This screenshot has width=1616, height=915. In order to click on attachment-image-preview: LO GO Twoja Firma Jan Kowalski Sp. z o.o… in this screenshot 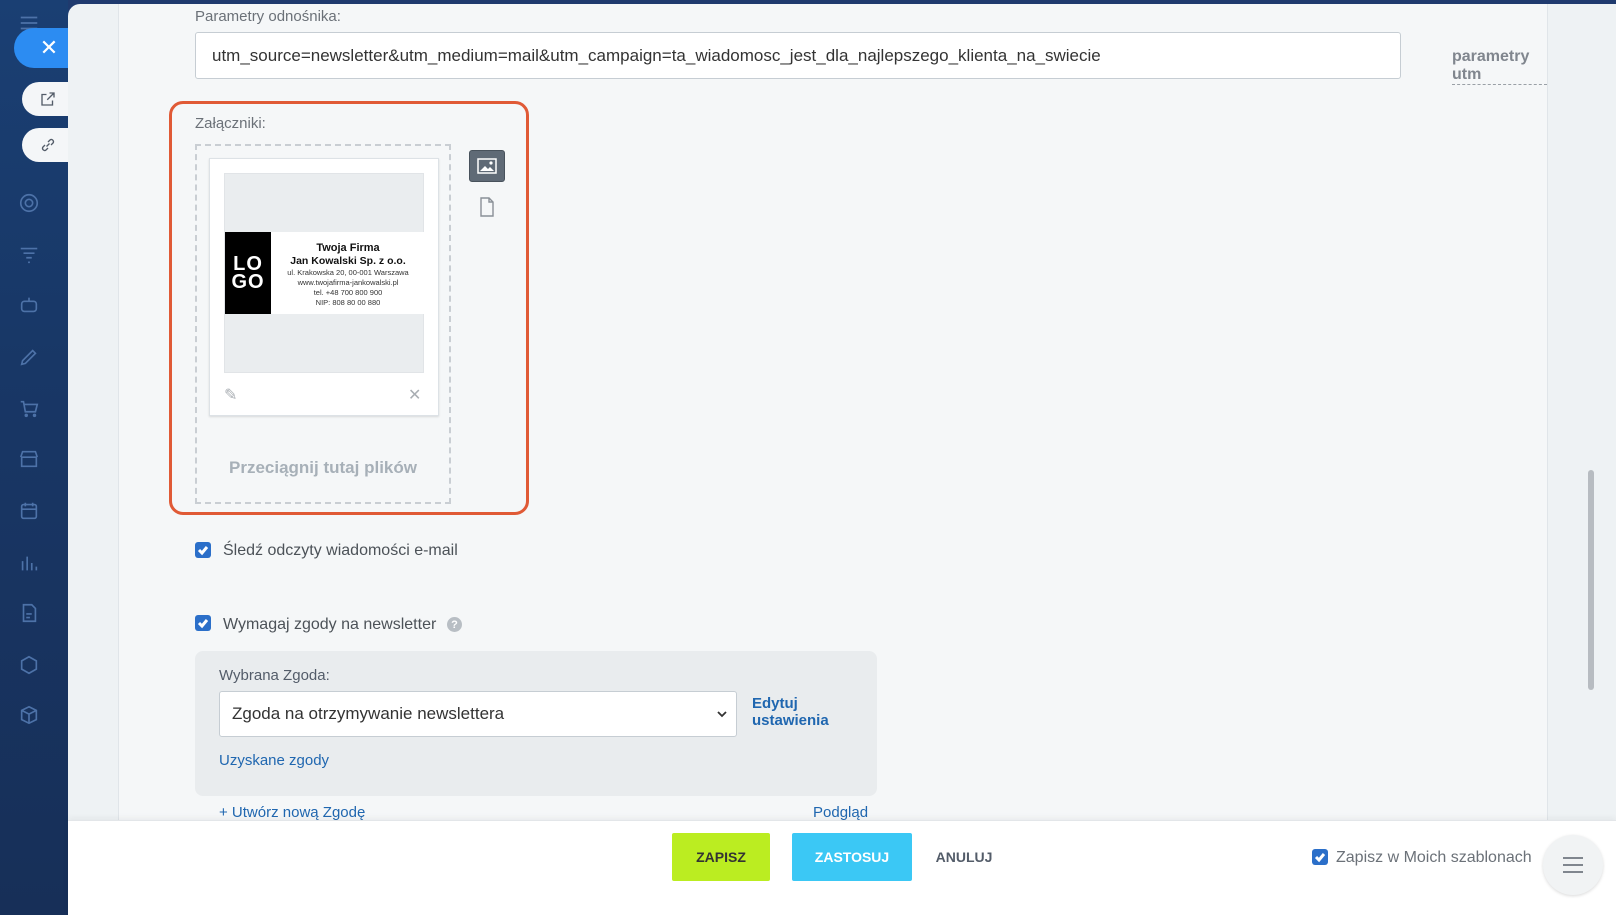, I will do `click(324, 273)`.